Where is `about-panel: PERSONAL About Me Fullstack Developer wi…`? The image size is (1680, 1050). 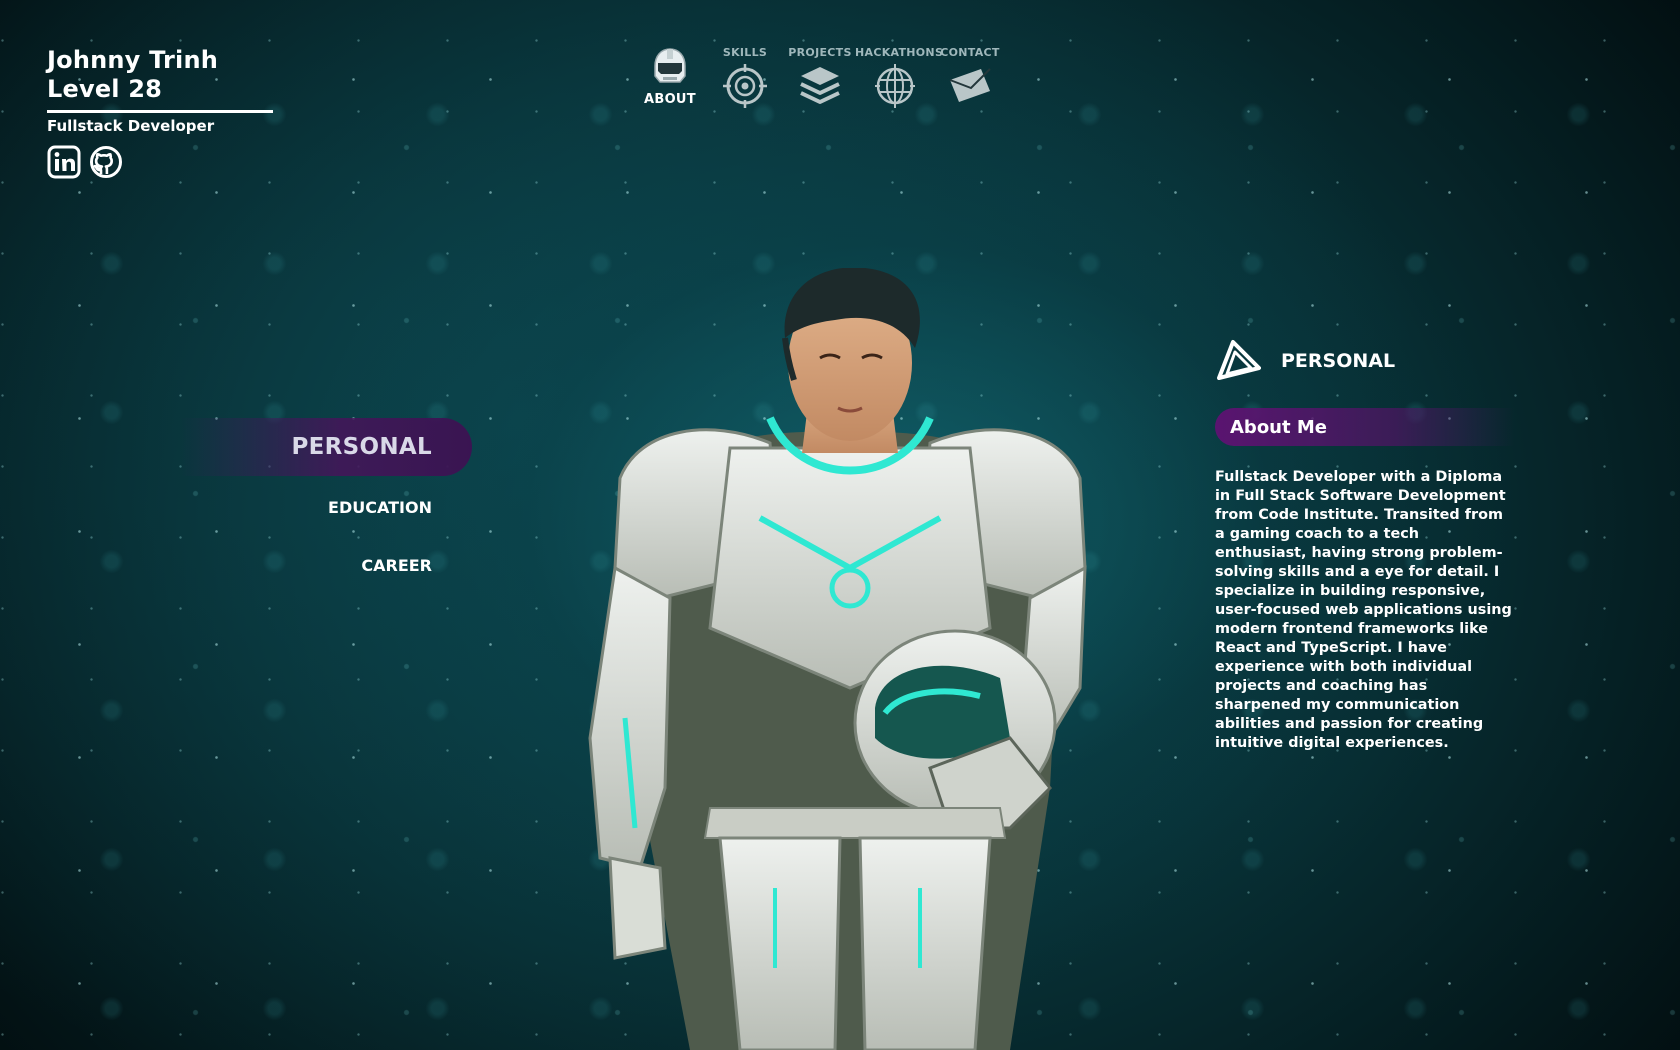 about-panel: PERSONAL About Me Fullstack Developer wi… is located at coordinates (1365, 545).